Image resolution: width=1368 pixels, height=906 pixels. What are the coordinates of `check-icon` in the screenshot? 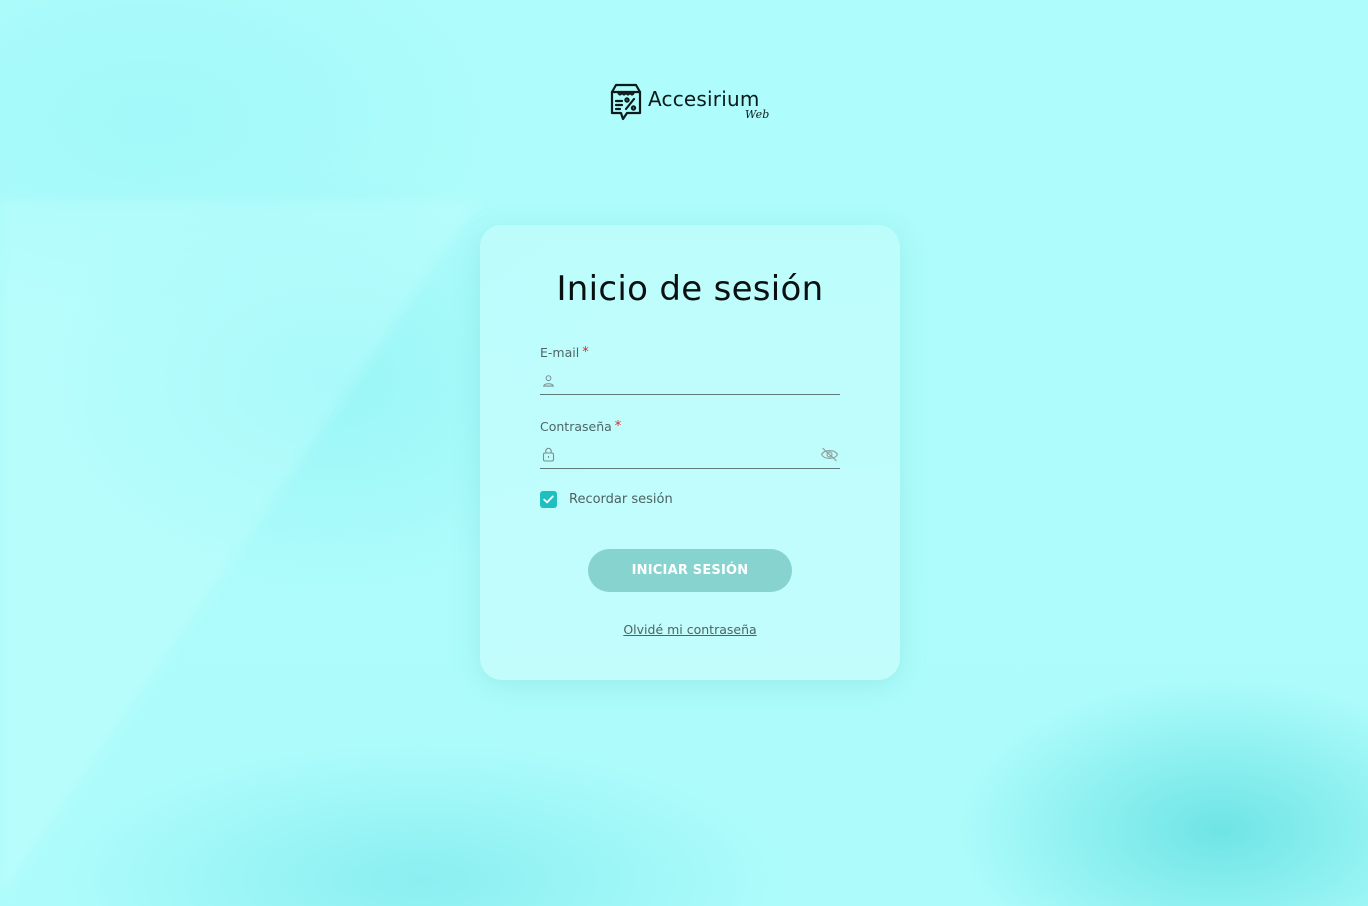 It's located at (548, 499).